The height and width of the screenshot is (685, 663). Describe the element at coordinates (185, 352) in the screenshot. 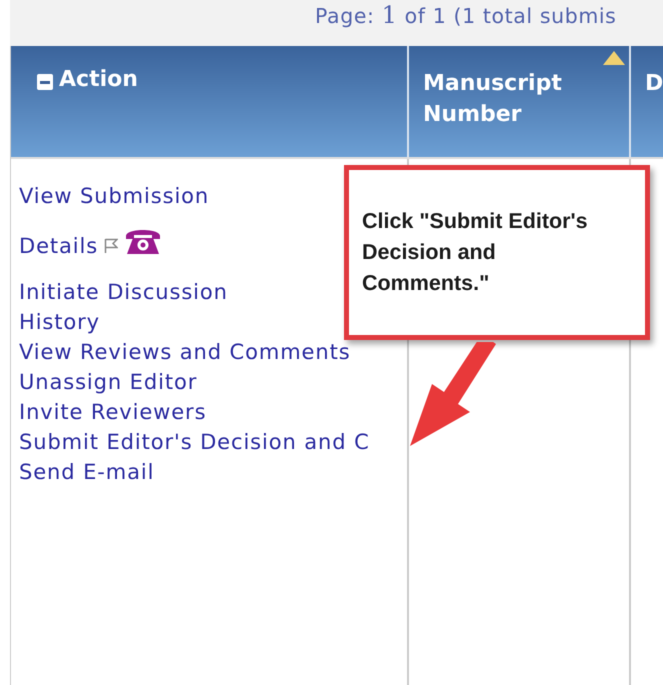

I see `action-link: View Reviews and Comments` at that location.